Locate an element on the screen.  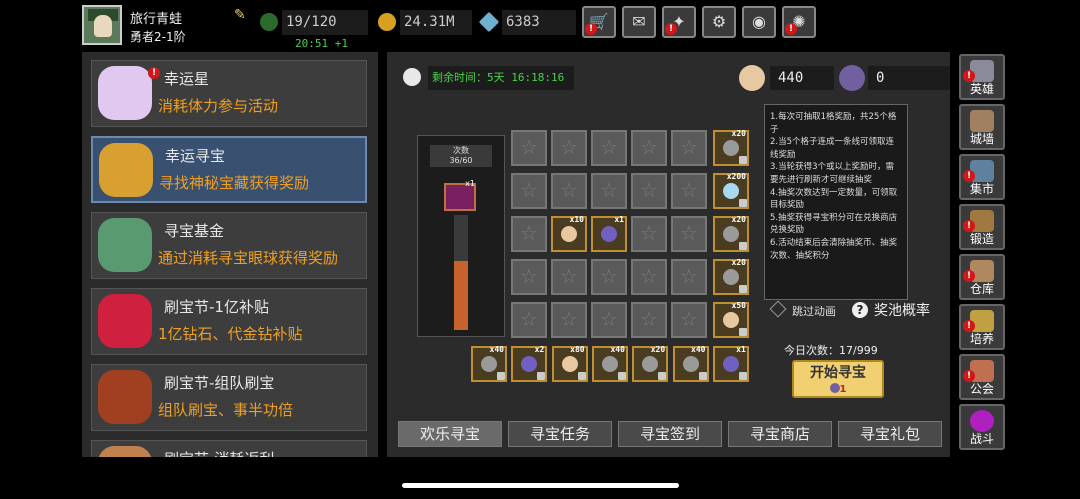
grid-cell-revealed: x10 is located at coordinates (569, 233).